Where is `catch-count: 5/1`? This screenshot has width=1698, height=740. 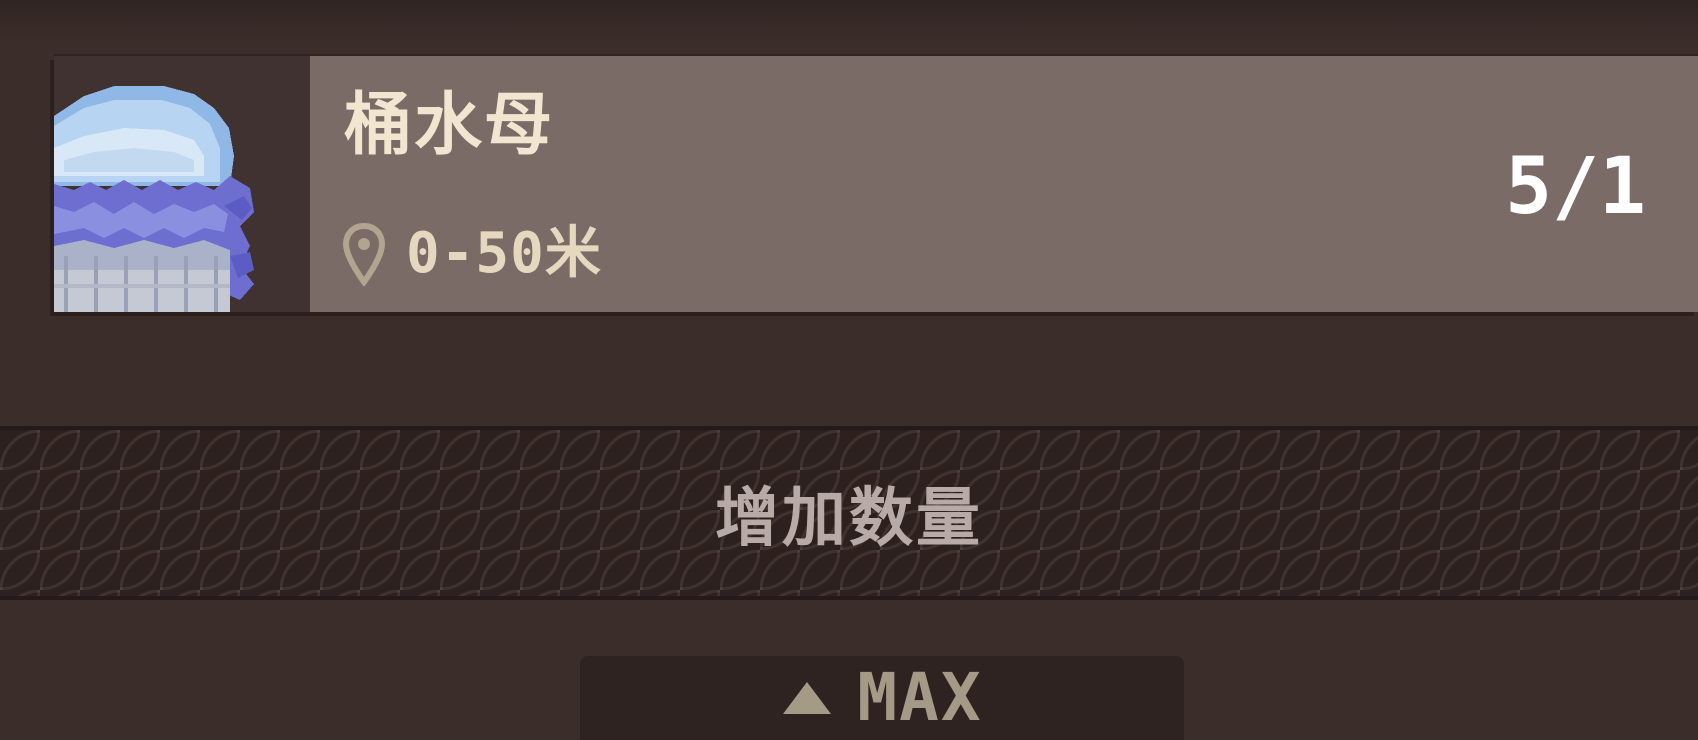 catch-count: 5/1 is located at coordinates (1575, 187).